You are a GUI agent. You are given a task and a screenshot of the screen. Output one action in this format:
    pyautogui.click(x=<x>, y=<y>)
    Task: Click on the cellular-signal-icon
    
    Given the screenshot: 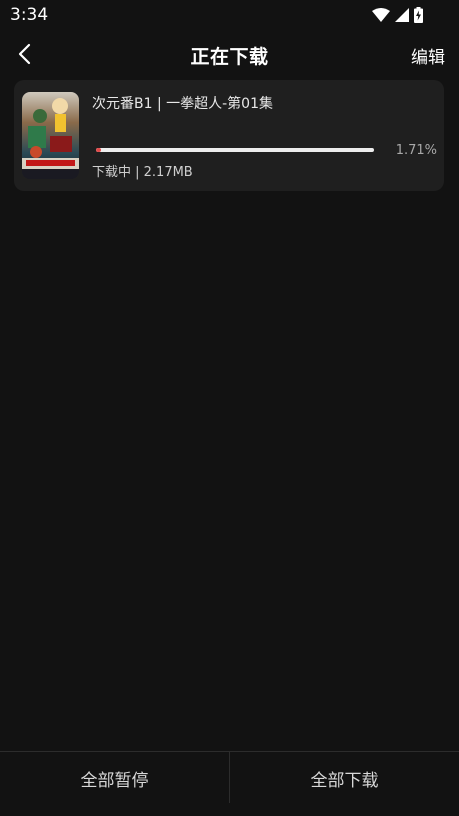 What is the action you would take?
    pyautogui.click(x=402, y=15)
    